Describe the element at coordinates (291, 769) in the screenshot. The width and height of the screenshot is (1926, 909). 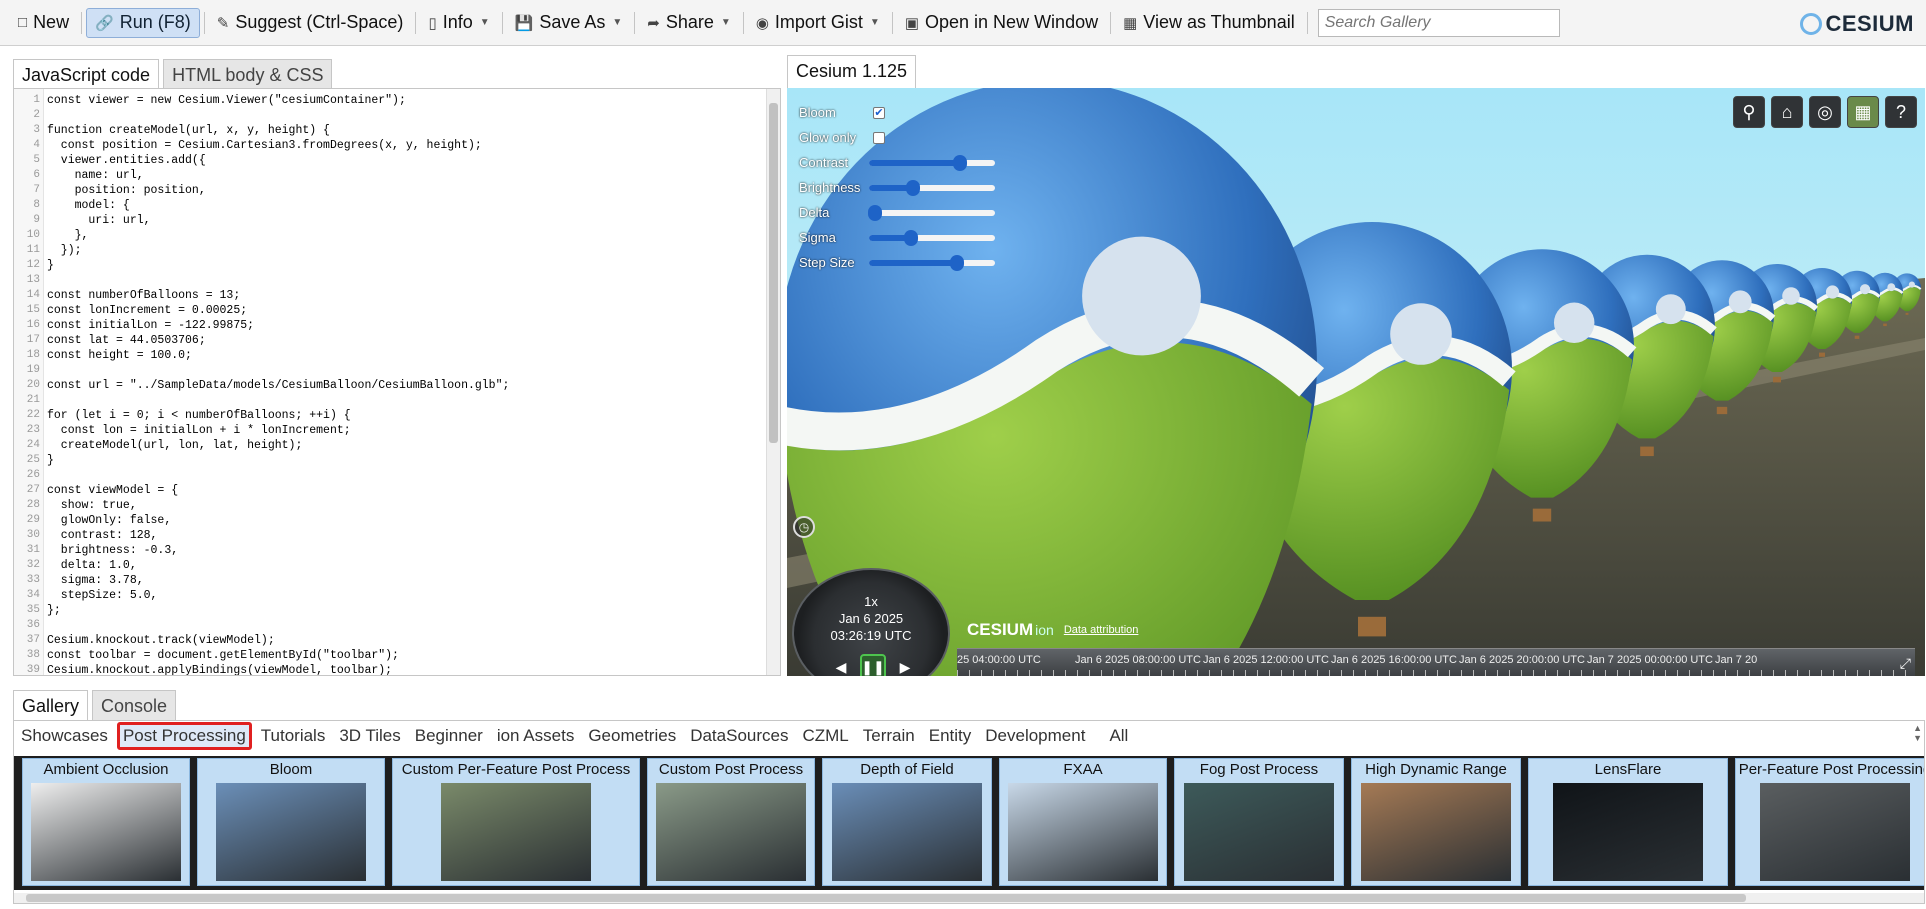
I see `thumbnail-title: Bloom` at that location.